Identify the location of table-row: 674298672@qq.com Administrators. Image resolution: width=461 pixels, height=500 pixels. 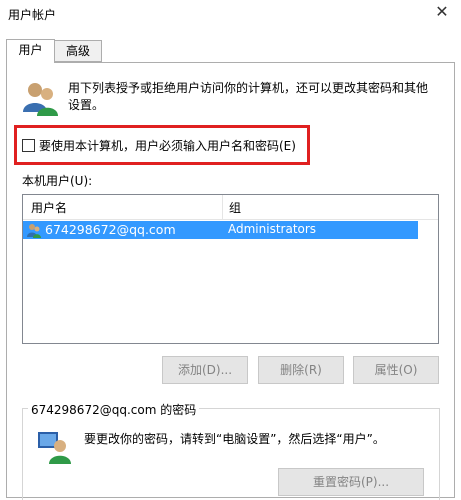
(220, 230).